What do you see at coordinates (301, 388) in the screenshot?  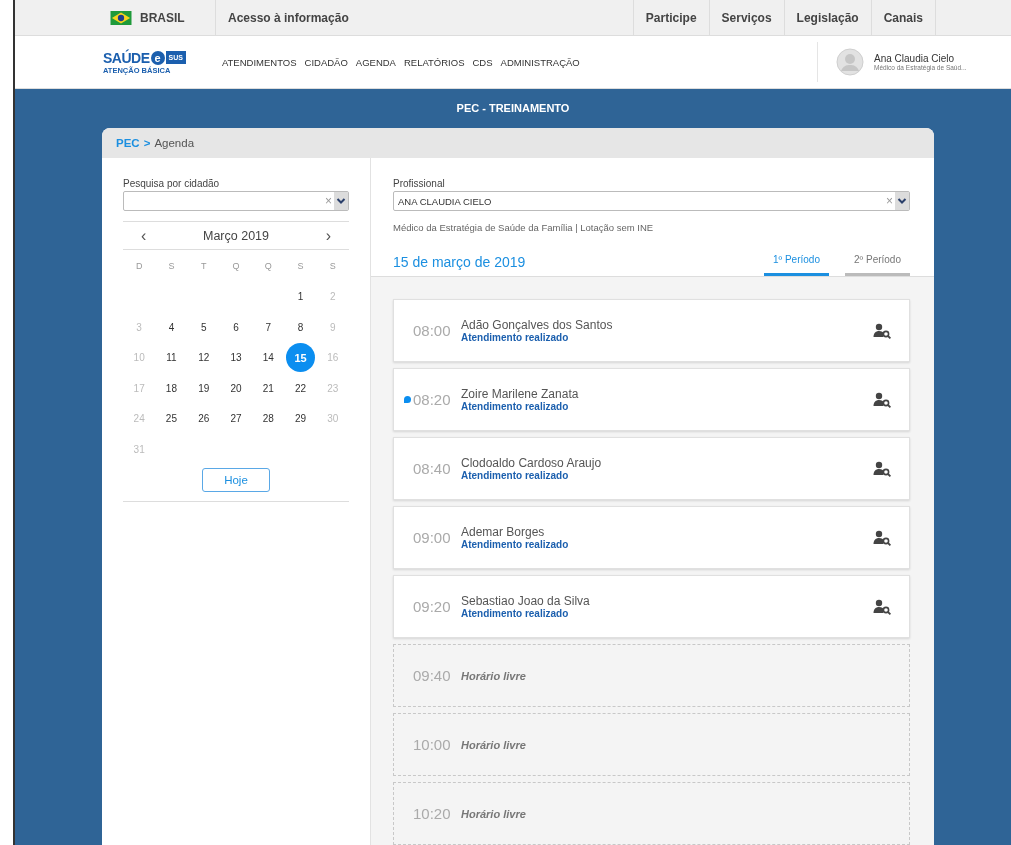 I see `calendar-day: 22` at bounding box center [301, 388].